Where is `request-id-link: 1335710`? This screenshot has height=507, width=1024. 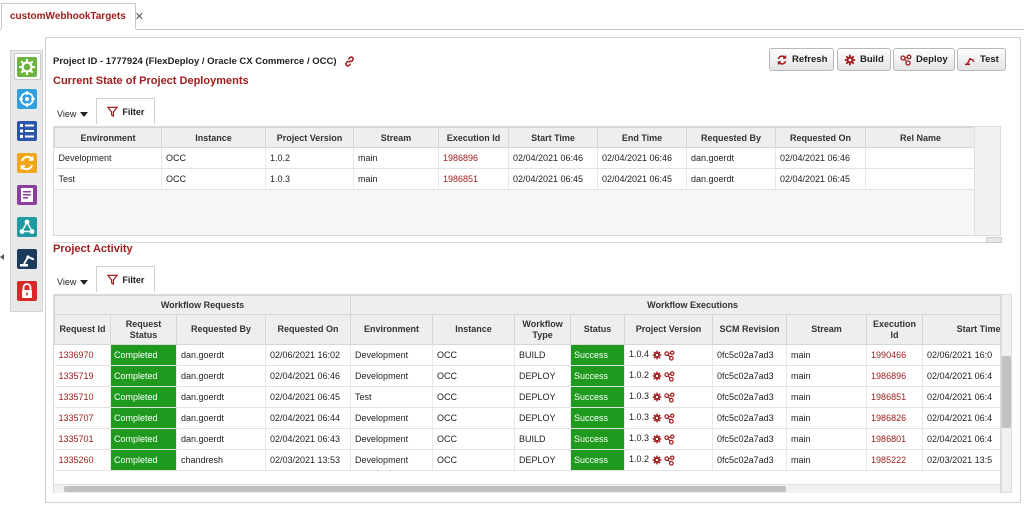
request-id-link: 1335710 is located at coordinates (82, 397).